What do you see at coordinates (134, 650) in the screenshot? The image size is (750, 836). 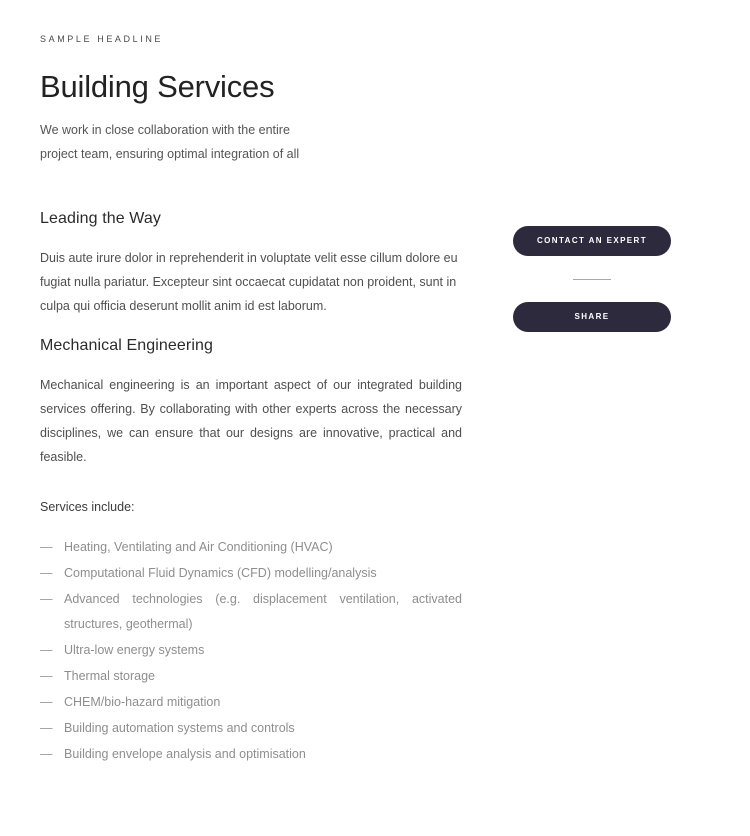 I see `list-item-label: Ultra-low energy systems` at bounding box center [134, 650].